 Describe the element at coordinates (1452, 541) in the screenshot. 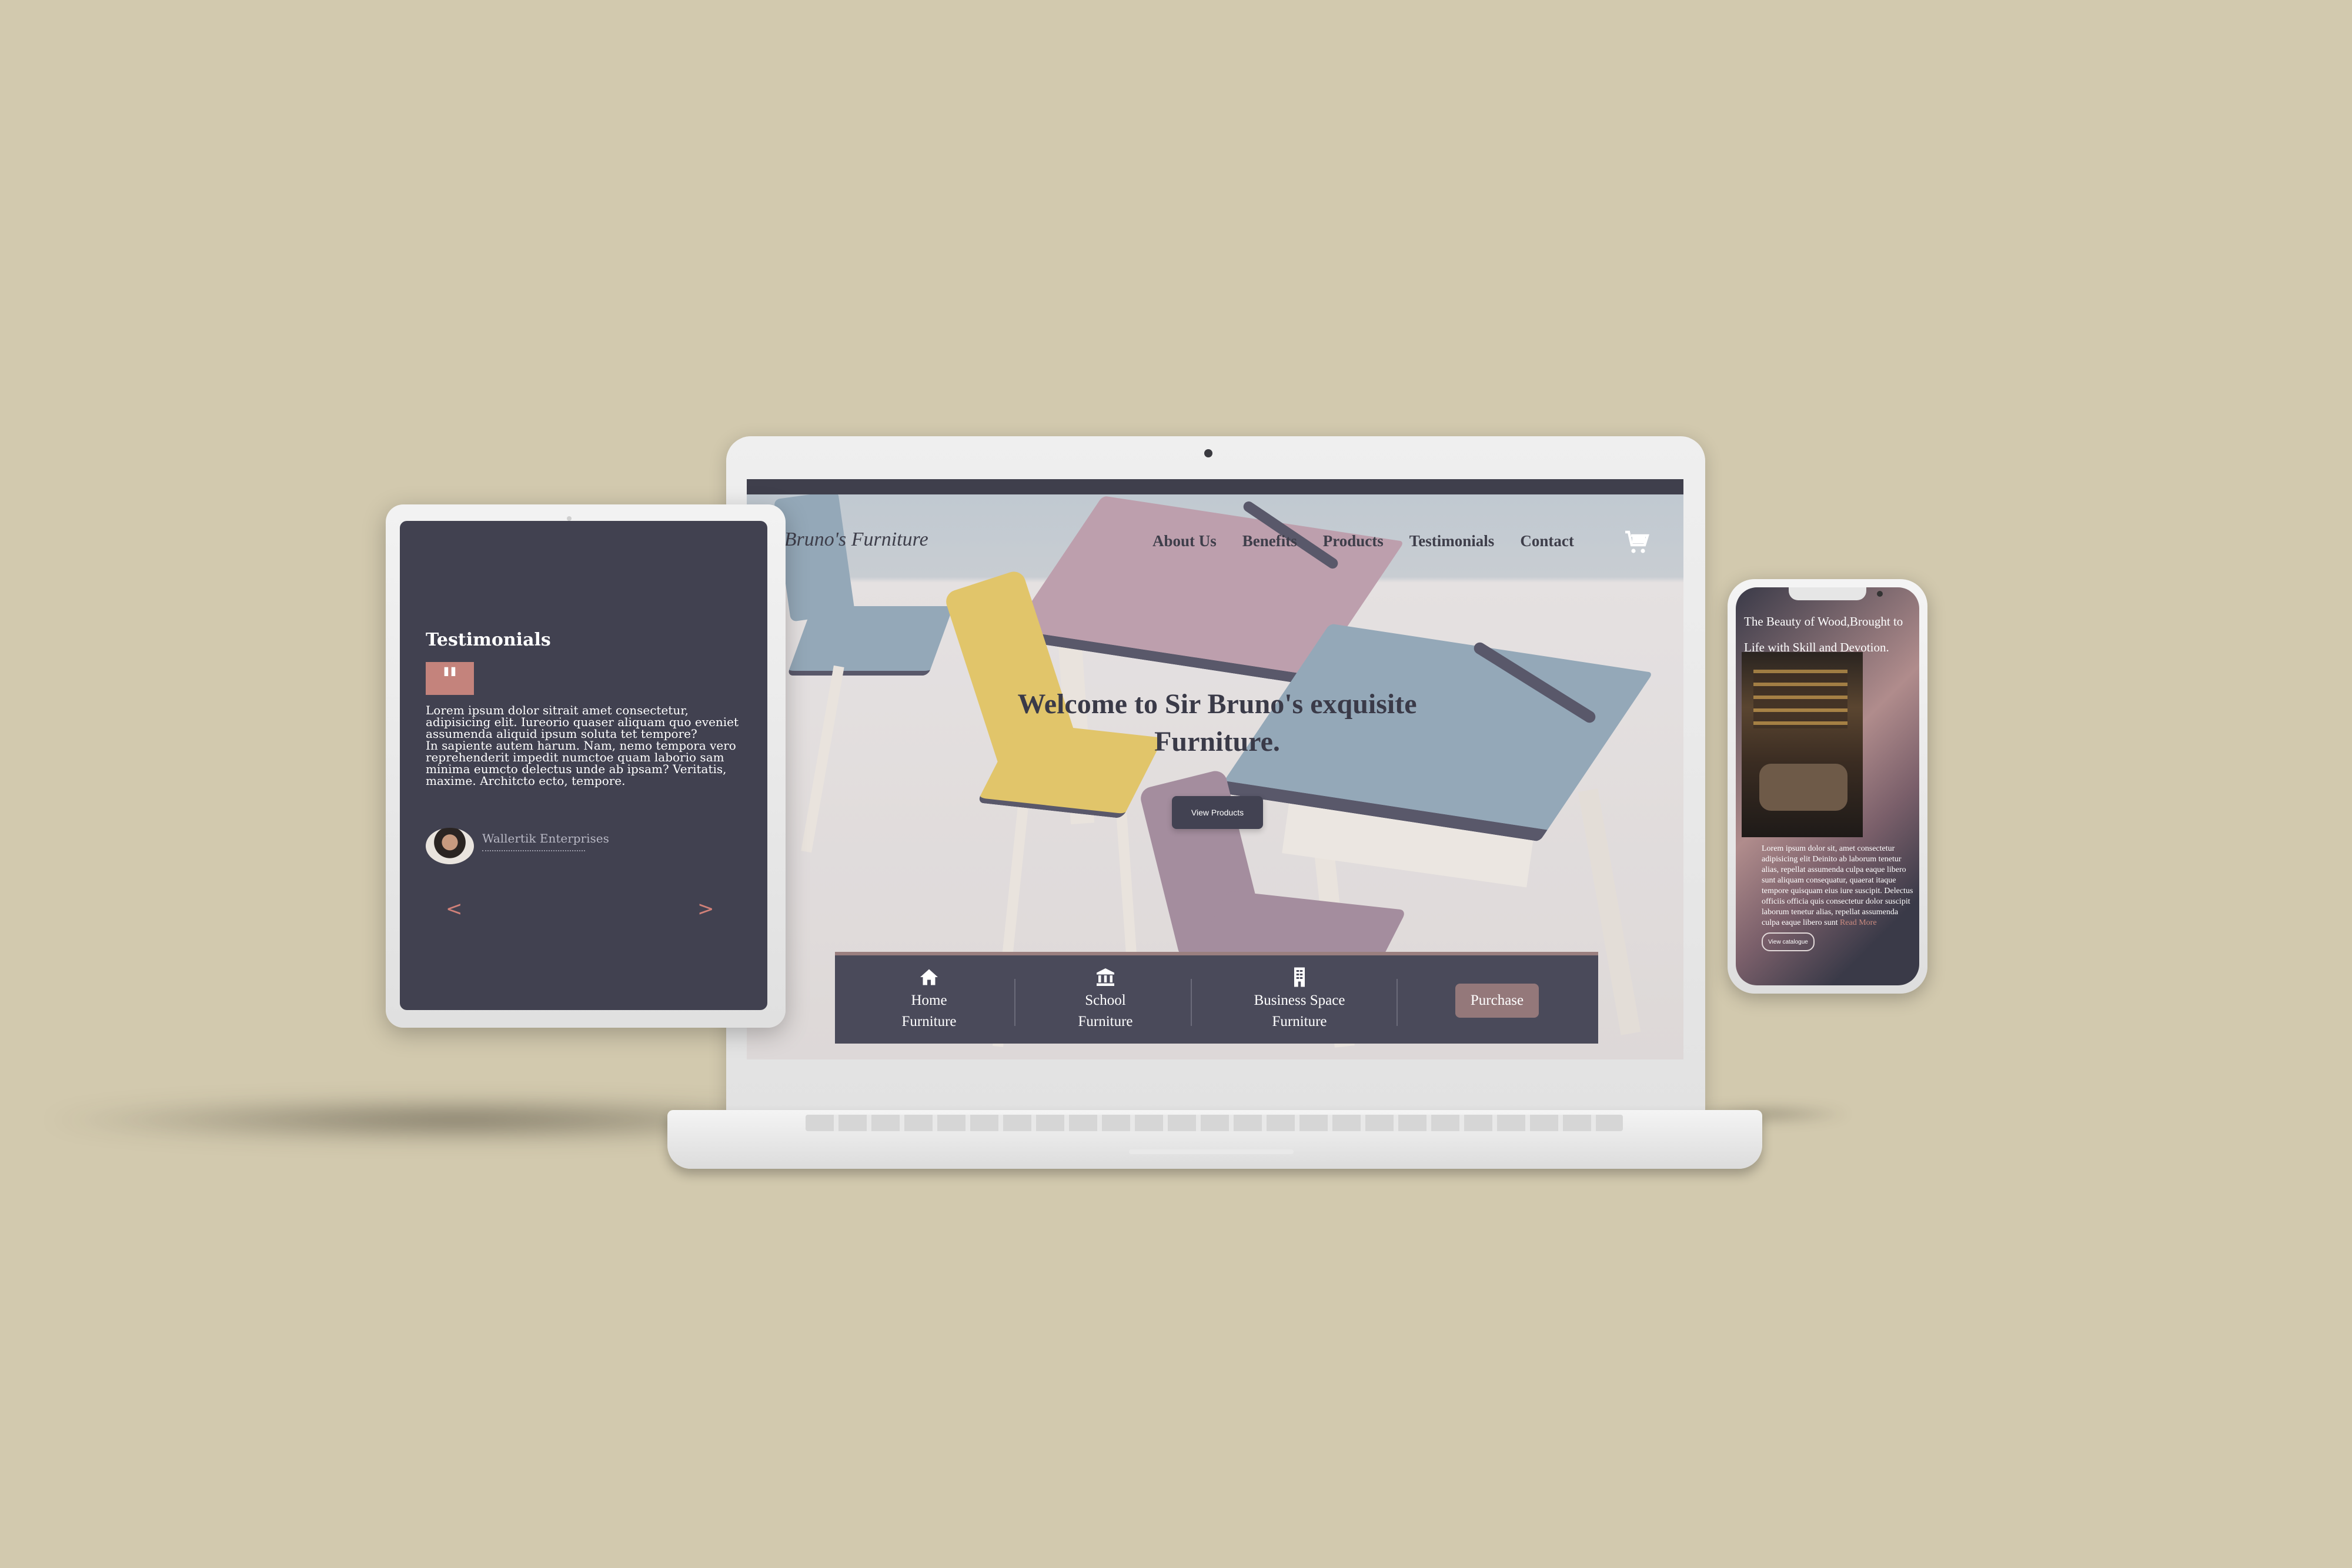

I see `nav-testimonials: Testimonials` at that location.